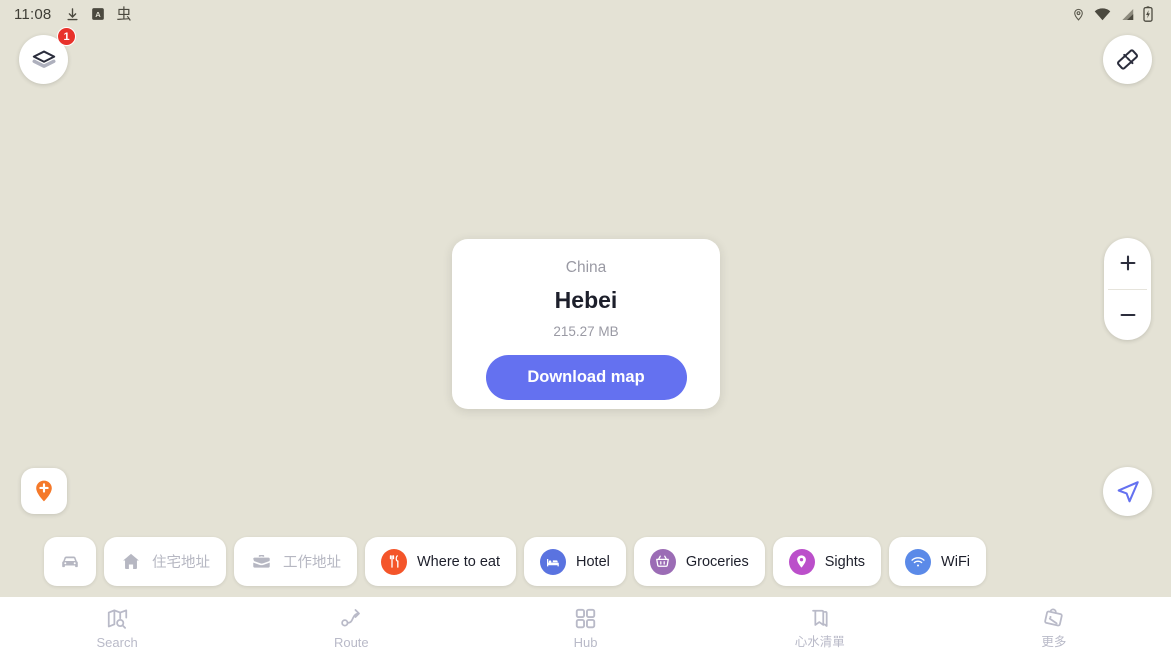 The width and height of the screenshot is (1171, 658). What do you see at coordinates (33, 14) in the screenshot?
I see `status-bar-clock: 11:08` at bounding box center [33, 14].